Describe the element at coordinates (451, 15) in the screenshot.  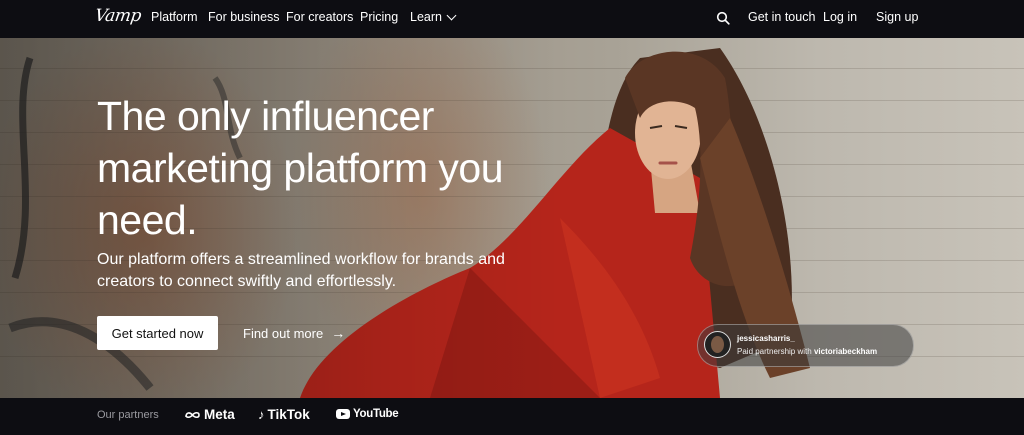
I see `chevron-down-icon` at that location.